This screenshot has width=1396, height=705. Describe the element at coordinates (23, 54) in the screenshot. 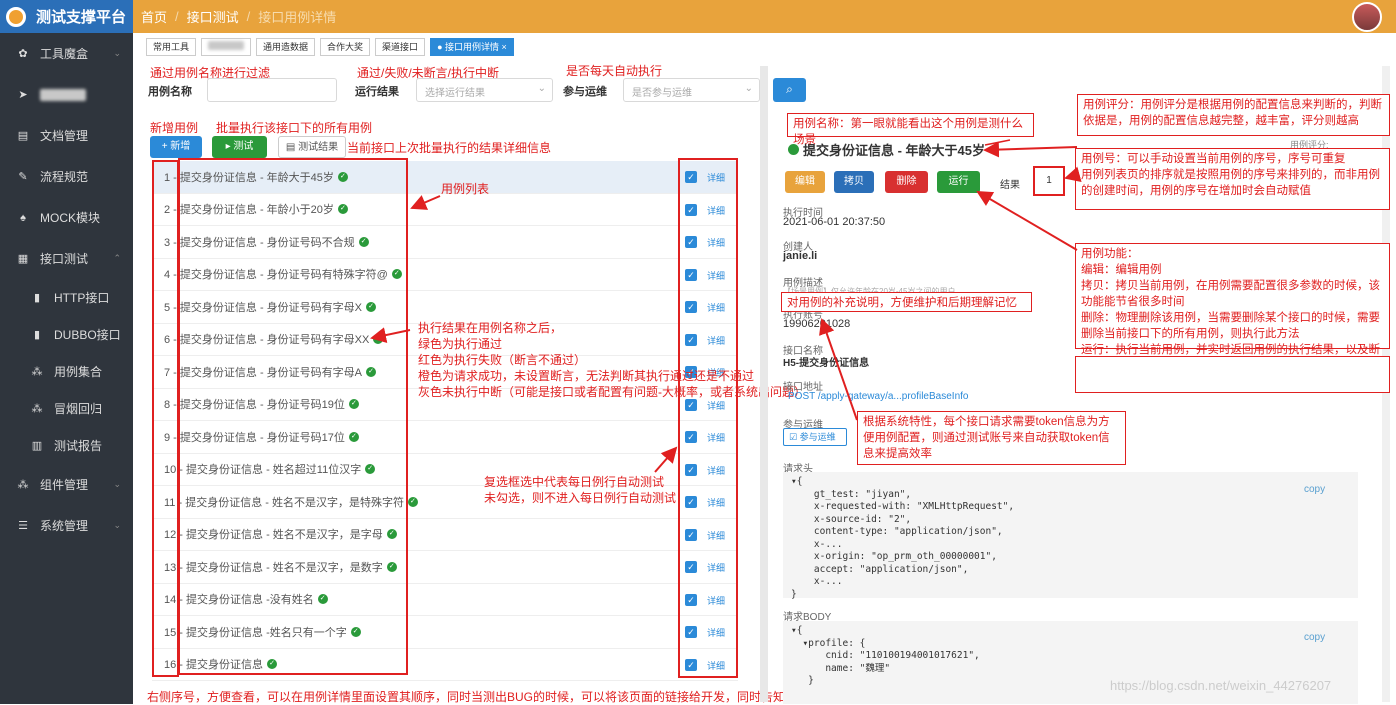

I see `gear-icon: ✿` at that location.